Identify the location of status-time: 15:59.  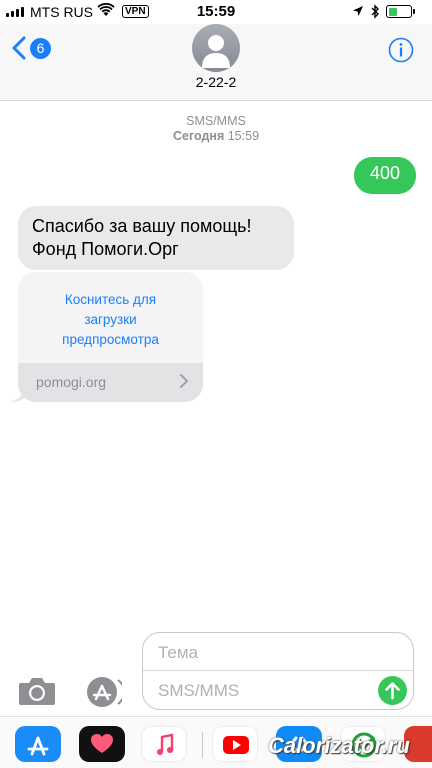
(216, 11).